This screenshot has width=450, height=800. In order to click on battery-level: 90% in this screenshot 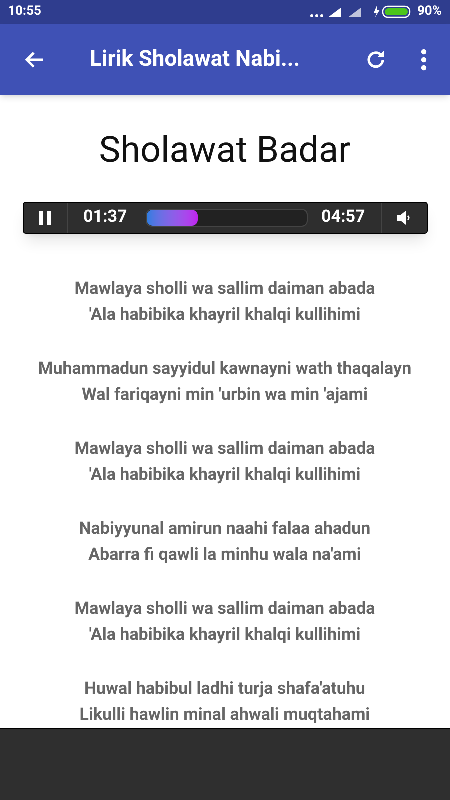, I will do `click(429, 12)`.